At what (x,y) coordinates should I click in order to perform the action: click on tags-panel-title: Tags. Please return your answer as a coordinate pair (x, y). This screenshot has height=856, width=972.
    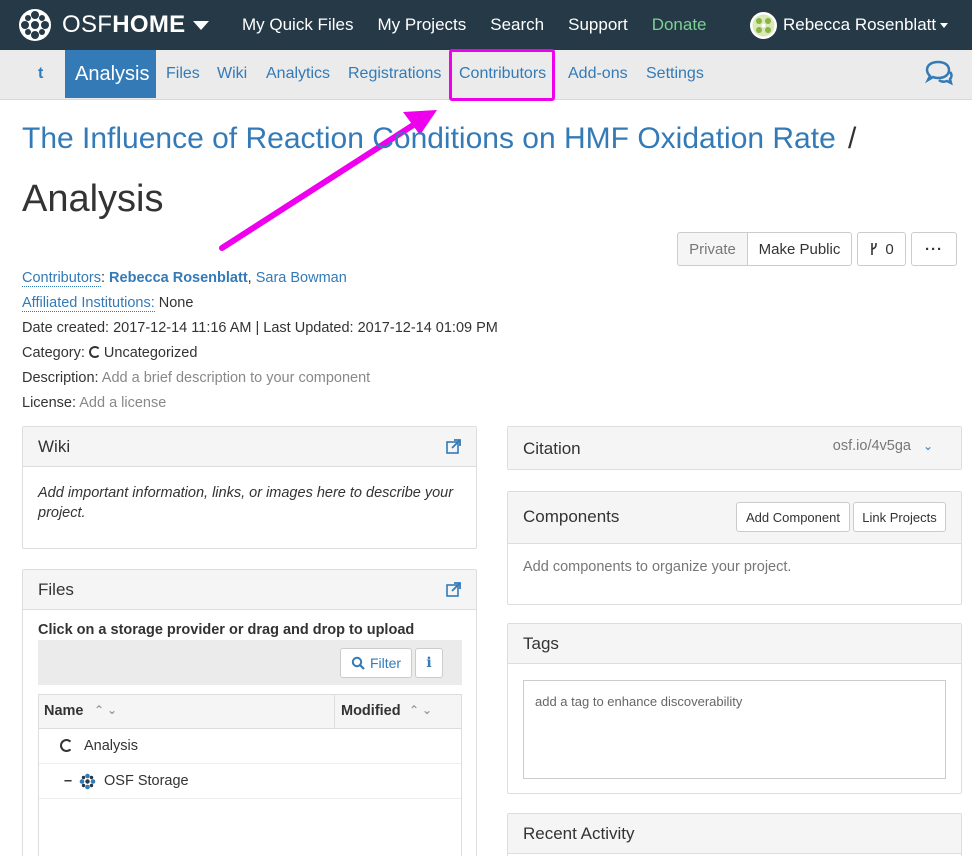
    Looking at the image, I should click on (541, 644).